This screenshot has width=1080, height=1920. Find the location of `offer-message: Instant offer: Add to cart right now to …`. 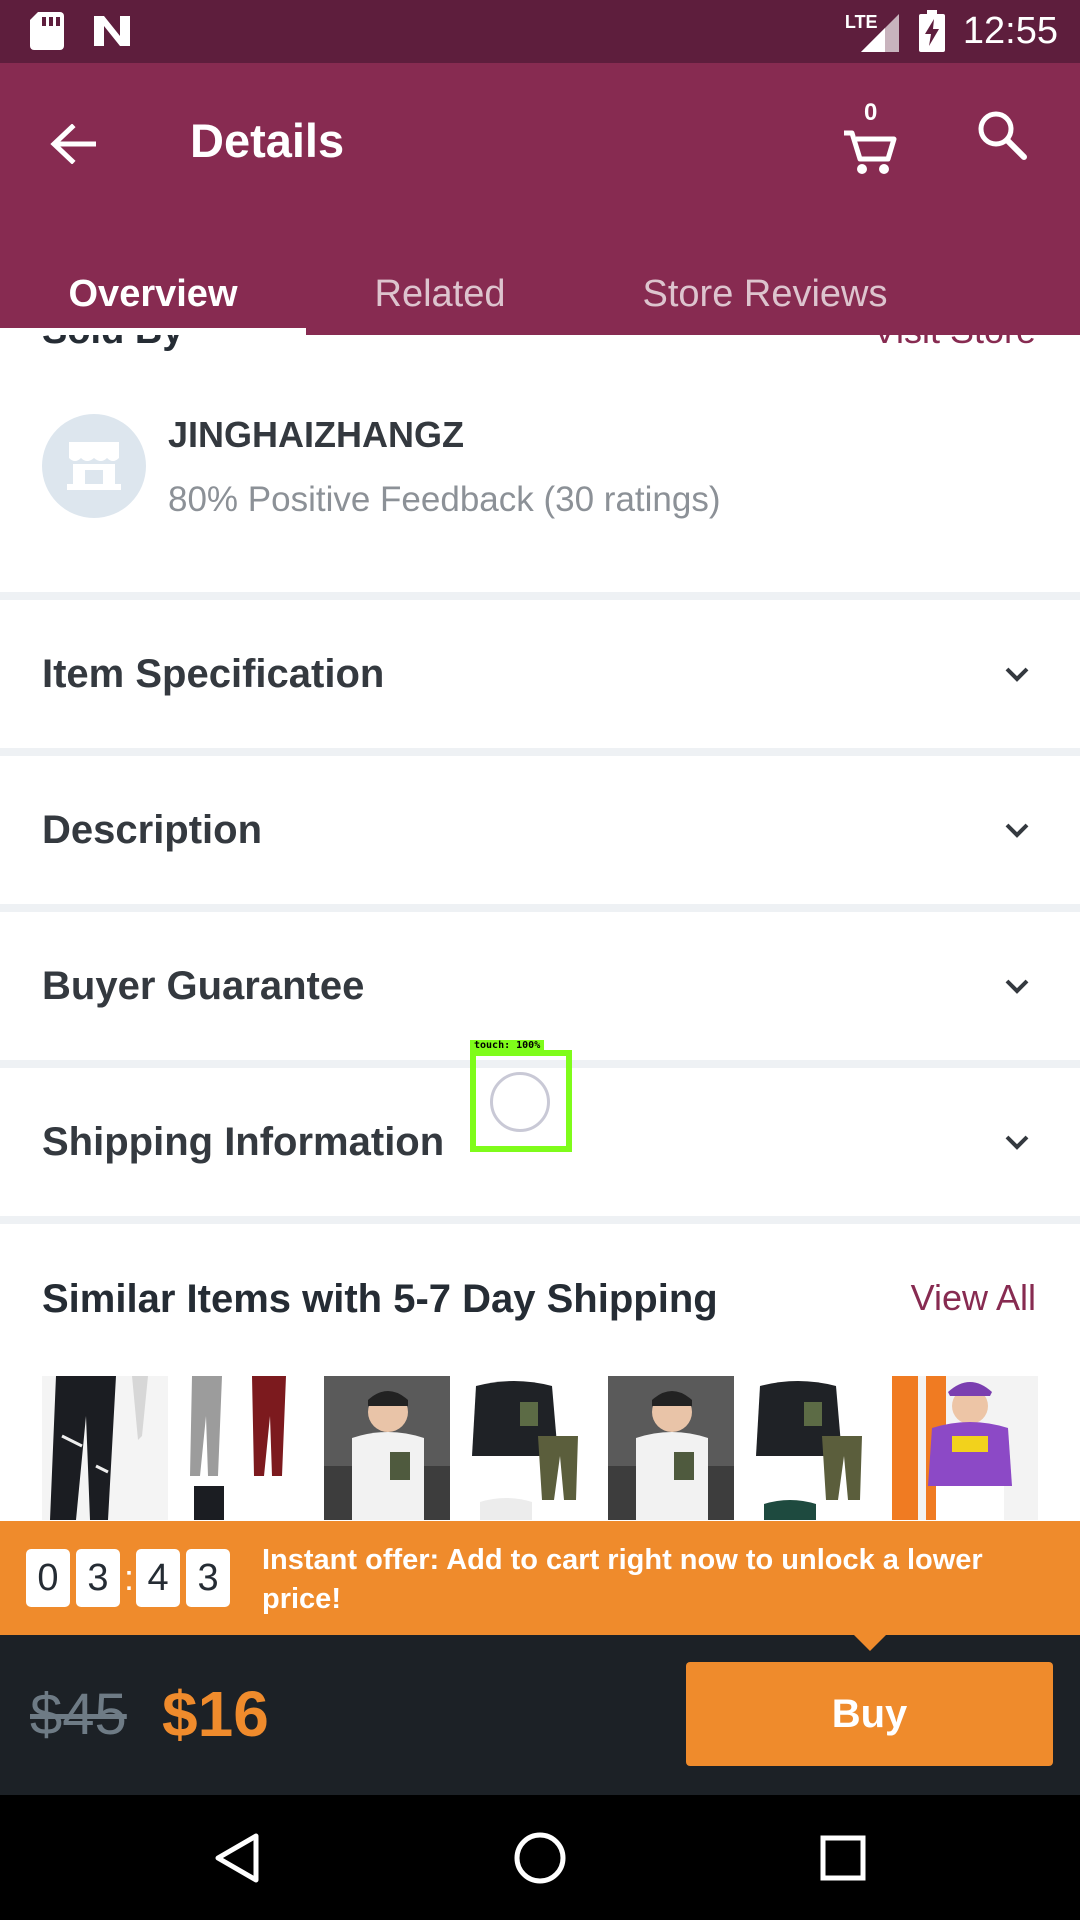

offer-message: Instant offer: Add to cart right now to … is located at coordinates (622, 1579).